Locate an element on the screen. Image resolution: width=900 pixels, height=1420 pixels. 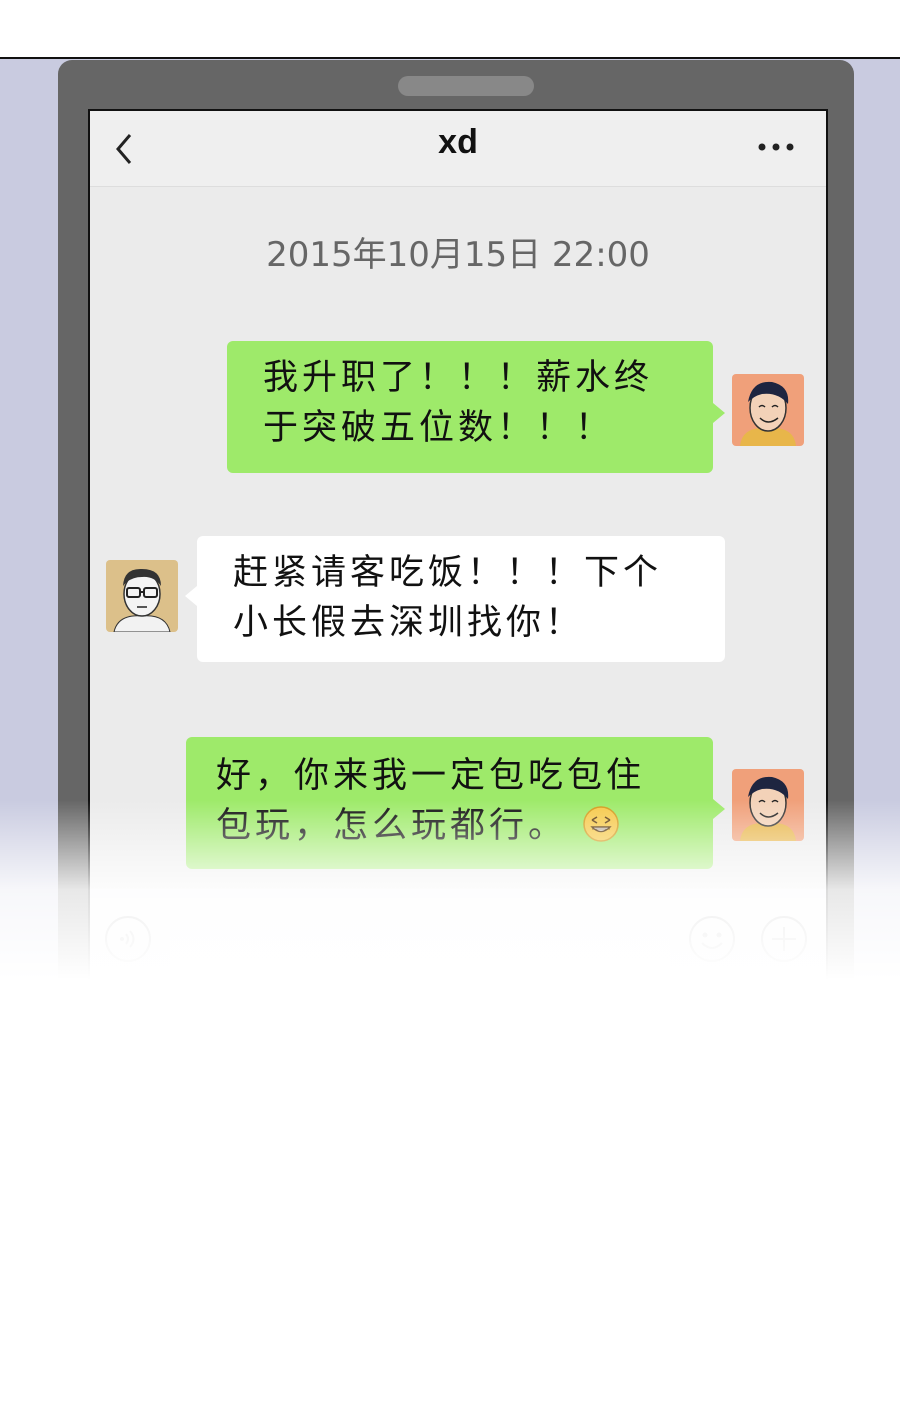
friend-avatar is located at coordinates (142, 596).